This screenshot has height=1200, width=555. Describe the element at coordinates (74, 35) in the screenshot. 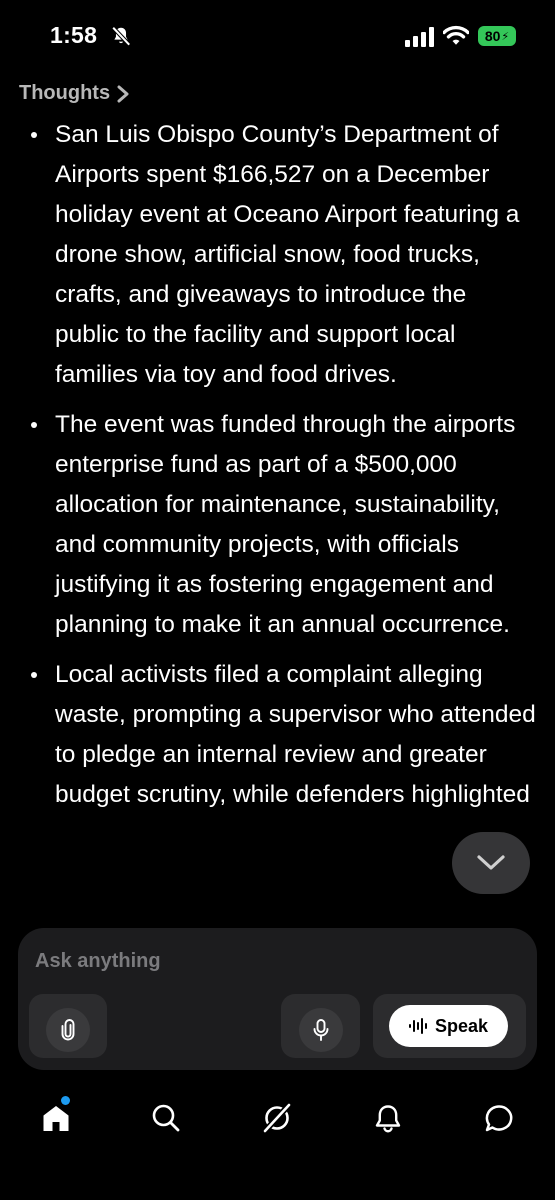

I see `status-time: 1:58` at that location.